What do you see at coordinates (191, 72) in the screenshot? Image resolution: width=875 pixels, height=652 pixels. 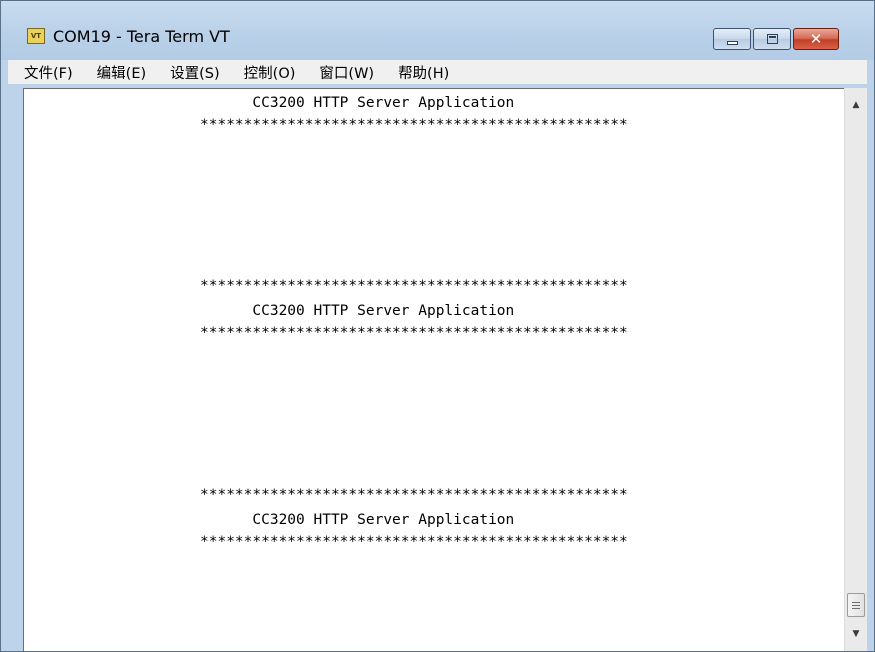 I see `menu-setup: 设置(S)` at bounding box center [191, 72].